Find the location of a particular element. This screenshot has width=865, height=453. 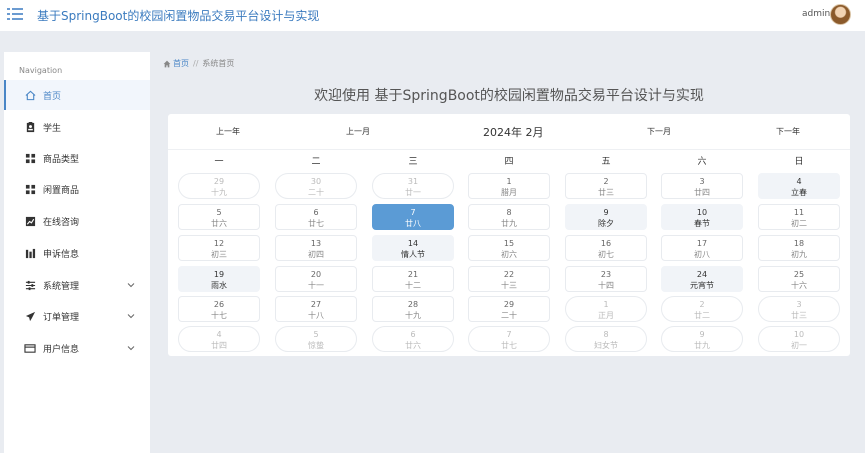

calendar-day: 1 腊月 is located at coordinates (509, 186).